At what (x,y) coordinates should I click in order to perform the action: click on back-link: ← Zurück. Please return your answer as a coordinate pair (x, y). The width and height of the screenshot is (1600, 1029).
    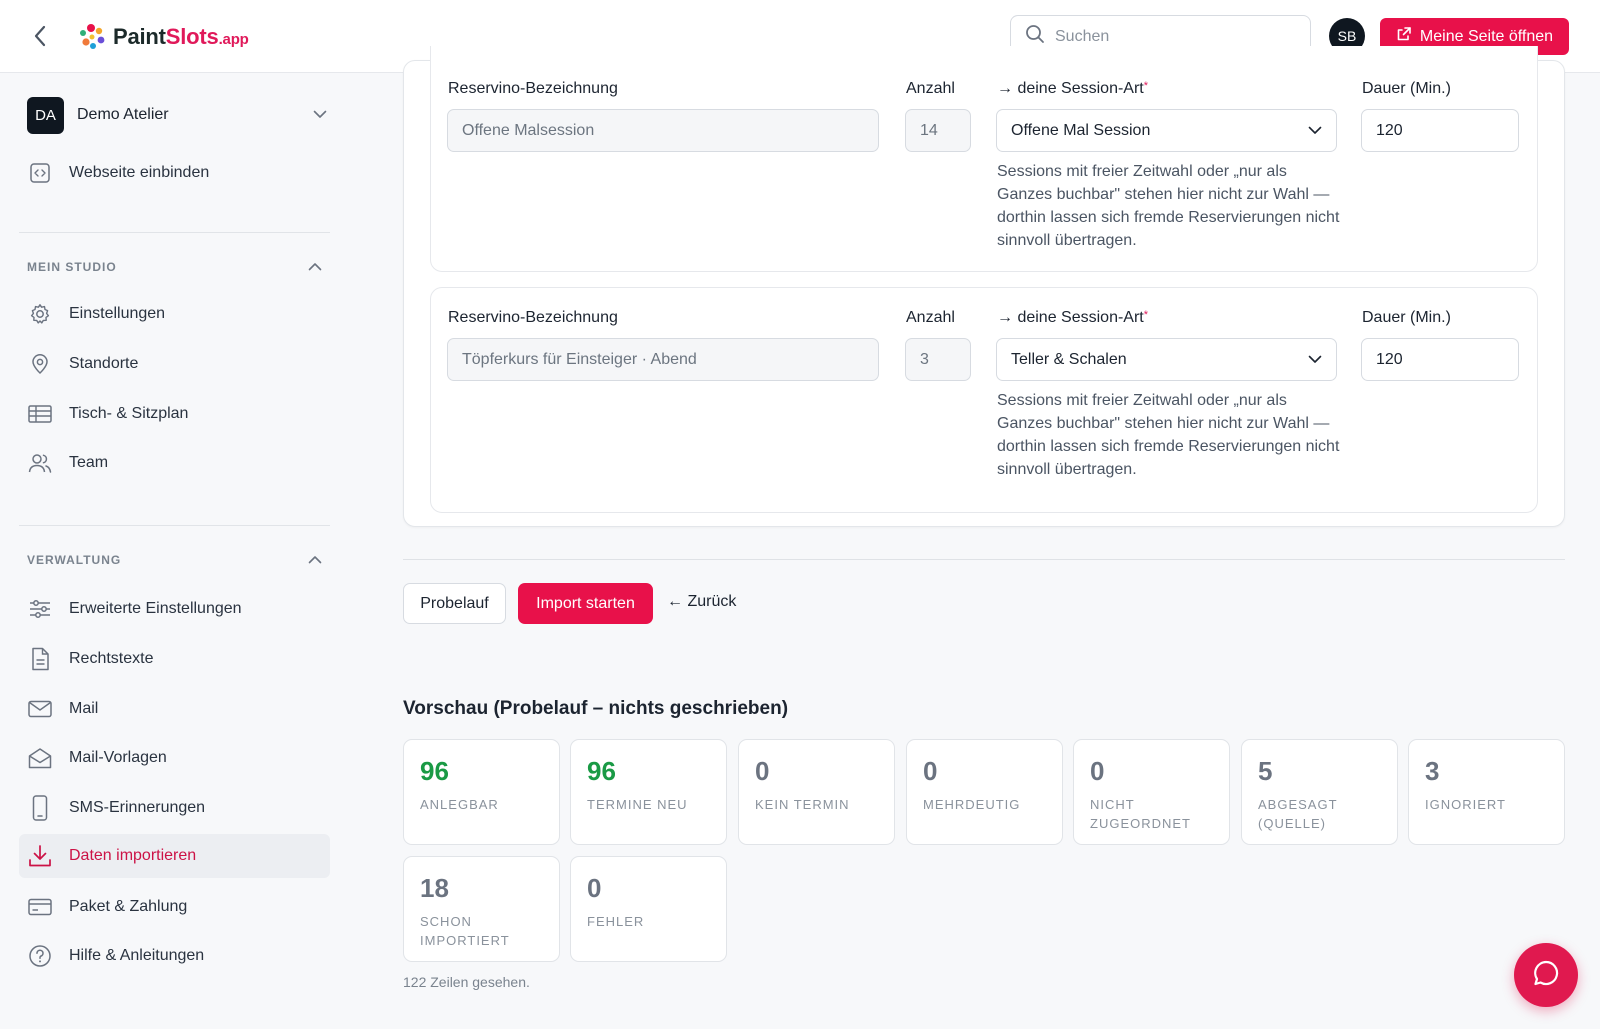
    Looking at the image, I should click on (701, 602).